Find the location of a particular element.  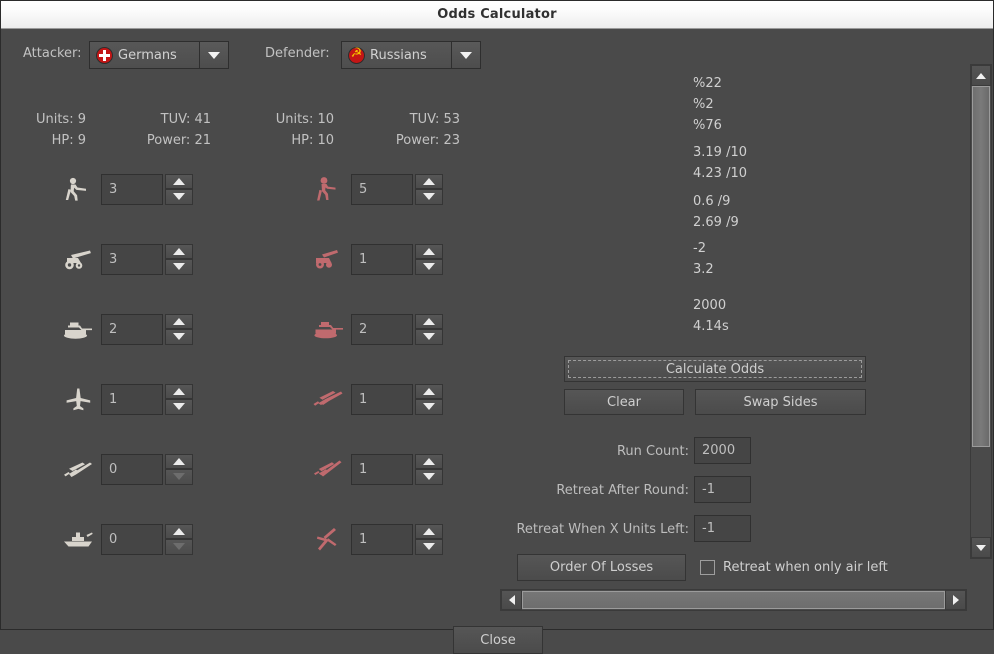

swap-sides-button: Swap Sides is located at coordinates (780, 402).